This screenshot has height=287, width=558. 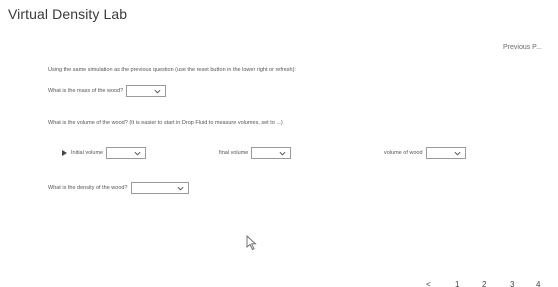 I want to click on final-volume-row: final volume, so click(x=255, y=153).